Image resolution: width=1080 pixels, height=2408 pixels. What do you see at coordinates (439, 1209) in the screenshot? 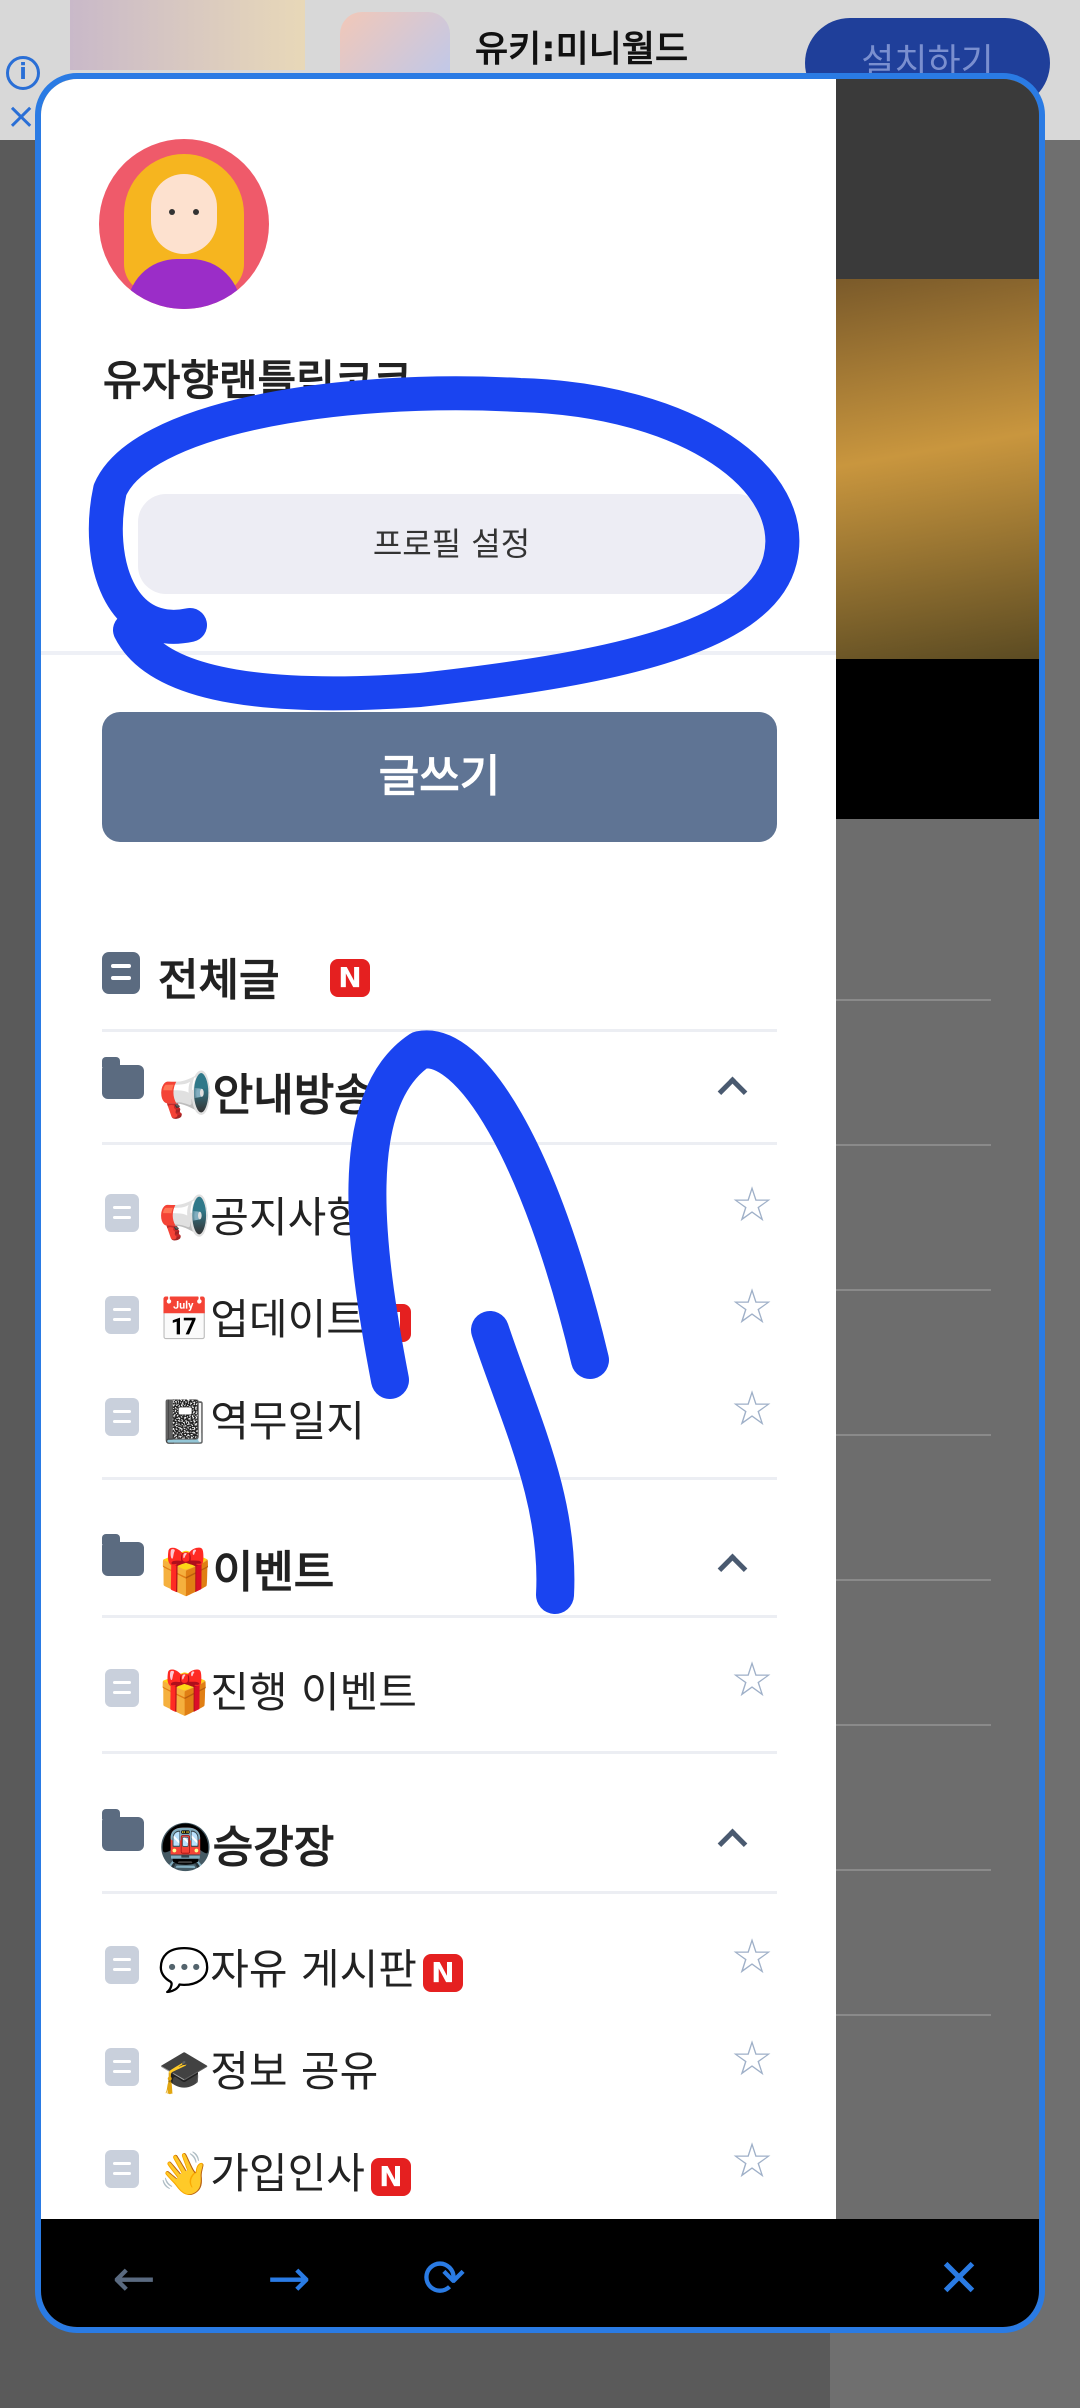
I see `board-item: 📢공지사항 ☆` at bounding box center [439, 1209].